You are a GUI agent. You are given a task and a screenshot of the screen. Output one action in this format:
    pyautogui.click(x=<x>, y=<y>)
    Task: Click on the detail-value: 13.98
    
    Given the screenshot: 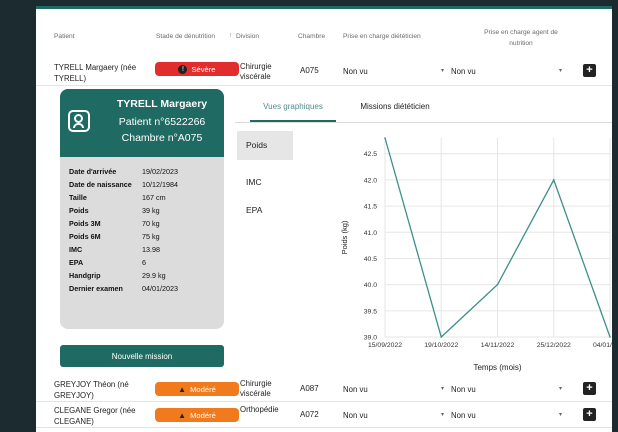 What is the action you would take?
    pyautogui.click(x=151, y=249)
    